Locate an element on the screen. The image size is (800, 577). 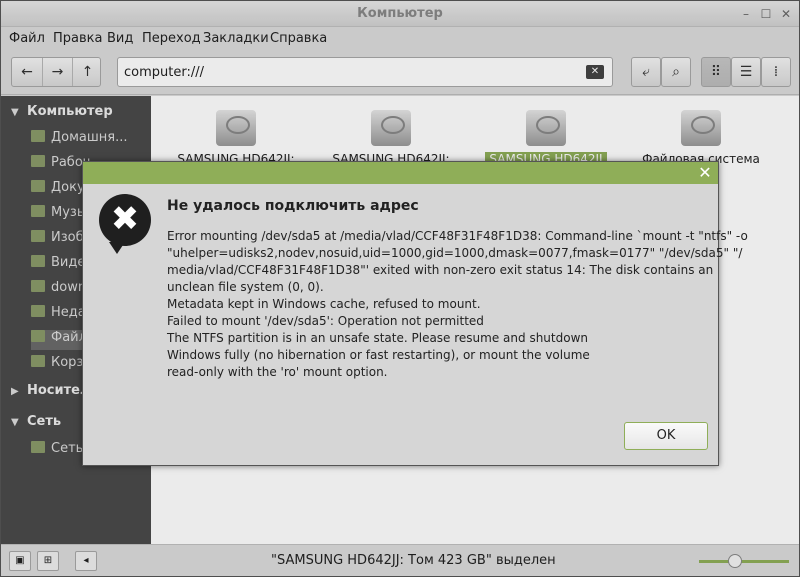
close-icon: ✕ is located at coordinates (705, 173).